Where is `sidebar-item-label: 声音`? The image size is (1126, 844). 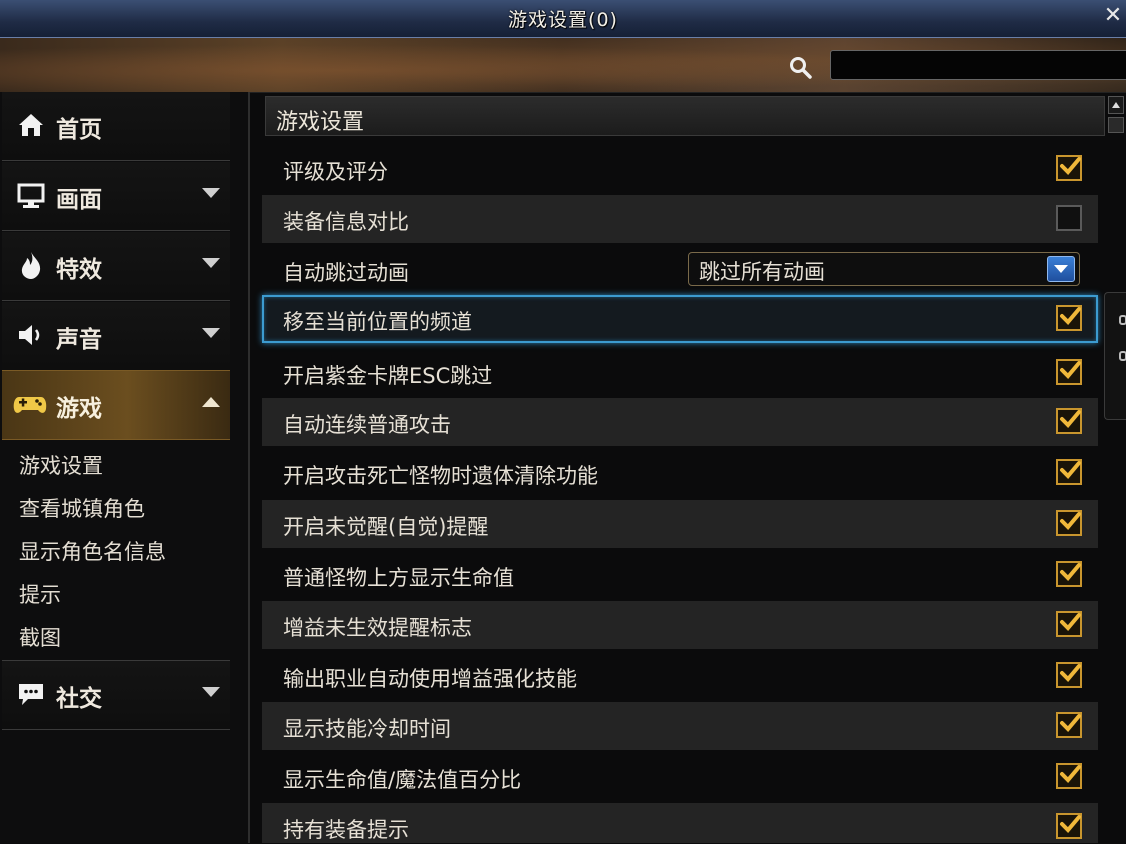
sidebar-item-label: 声音 is located at coordinates (79, 340).